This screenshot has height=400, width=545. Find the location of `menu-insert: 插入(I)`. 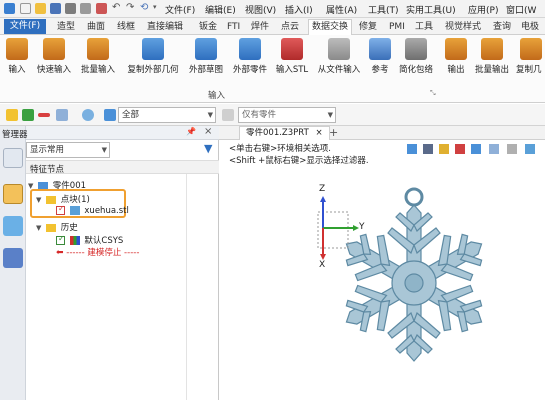

menu-insert: 插入(I) is located at coordinates (299, 9).